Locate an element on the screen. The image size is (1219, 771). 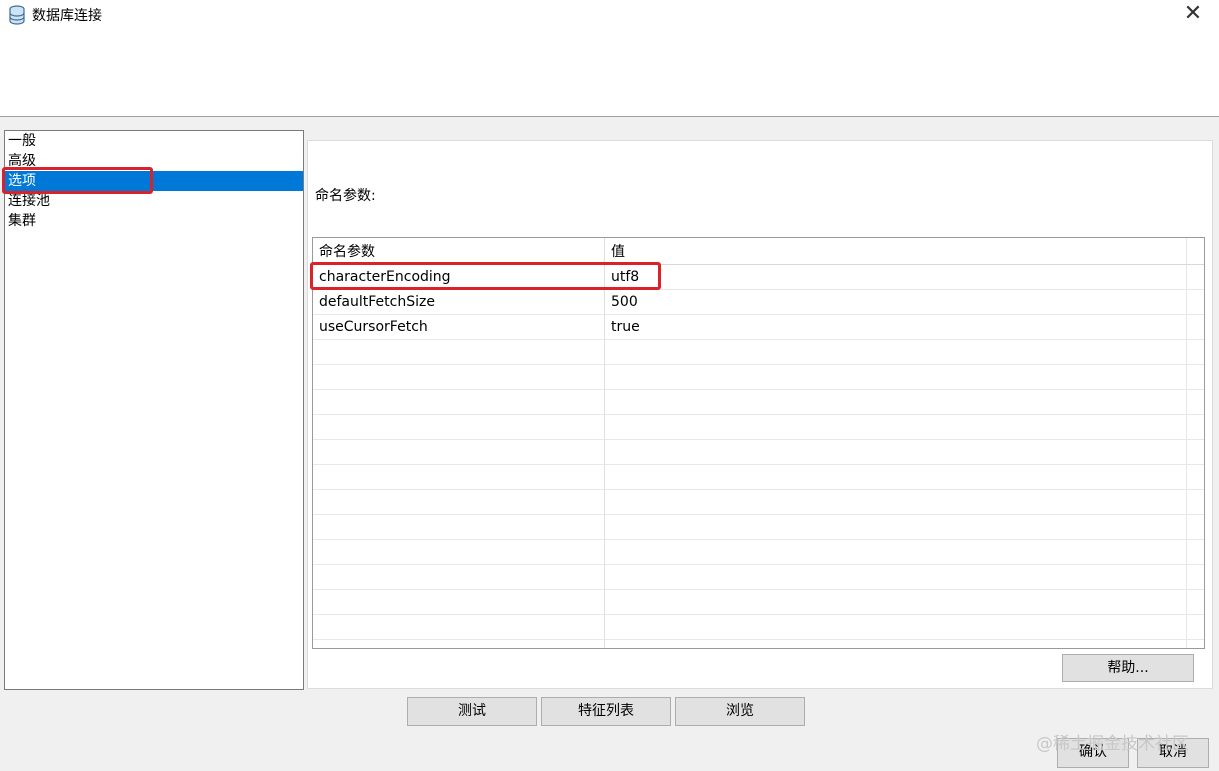
feature-list-button: 特征列表 is located at coordinates (606, 711).